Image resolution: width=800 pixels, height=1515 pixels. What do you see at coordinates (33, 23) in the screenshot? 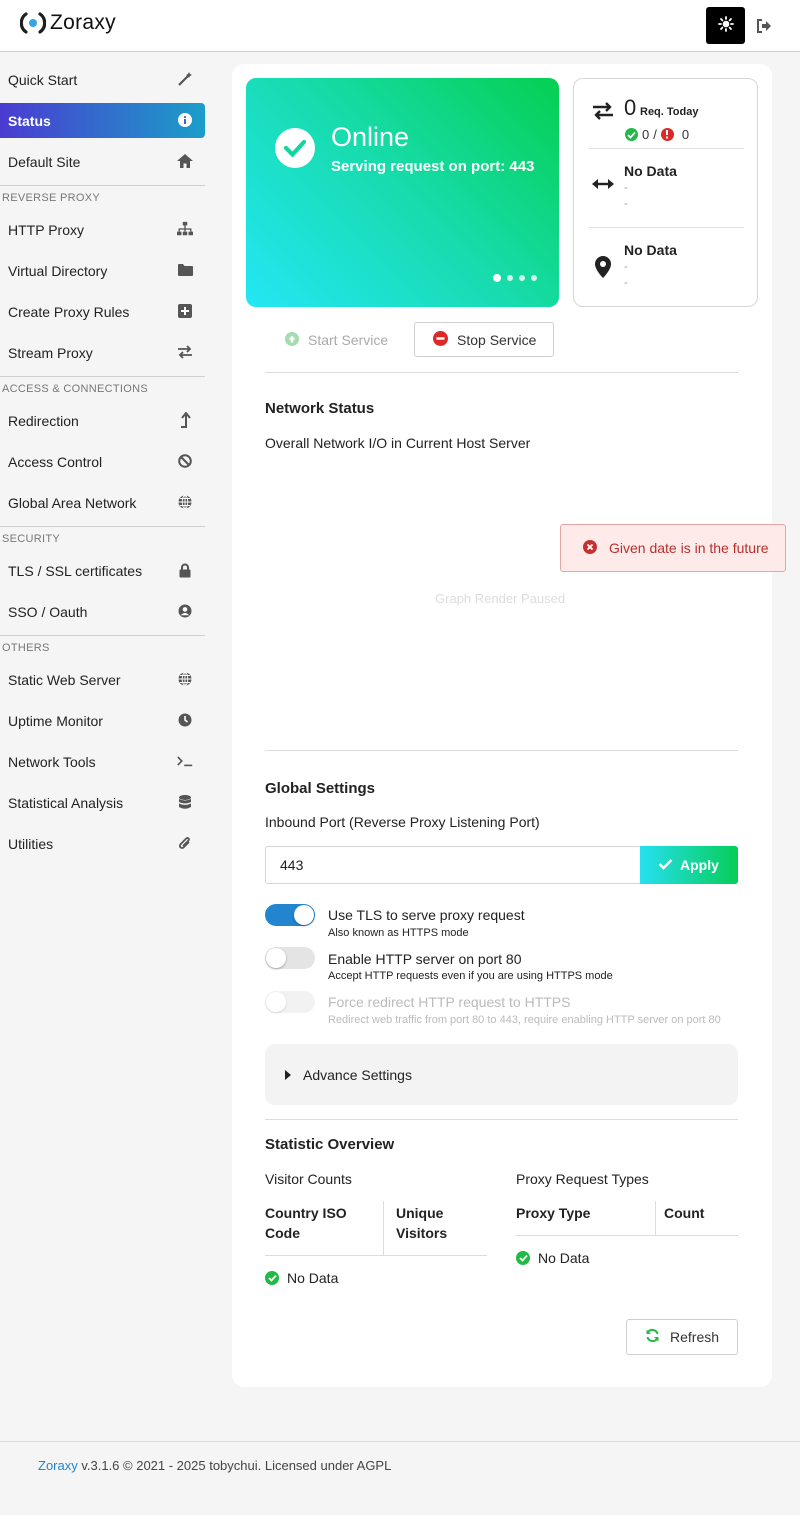
I see `zoraxy-logo-icon` at bounding box center [33, 23].